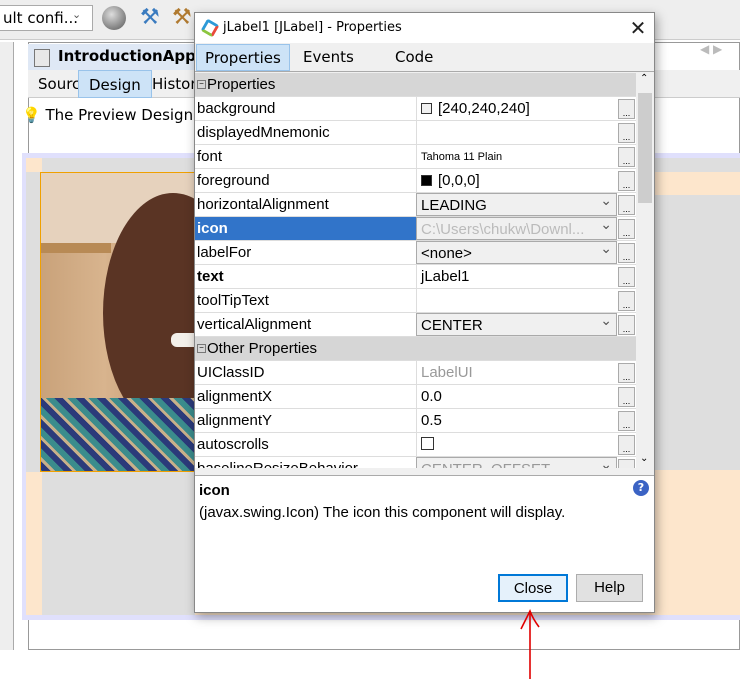 This screenshot has height=679, width=740. What do you see at coordinates (262, 348) in the screenshot?
I see `property-name: Other Properties` at bounding box center [262, 348].